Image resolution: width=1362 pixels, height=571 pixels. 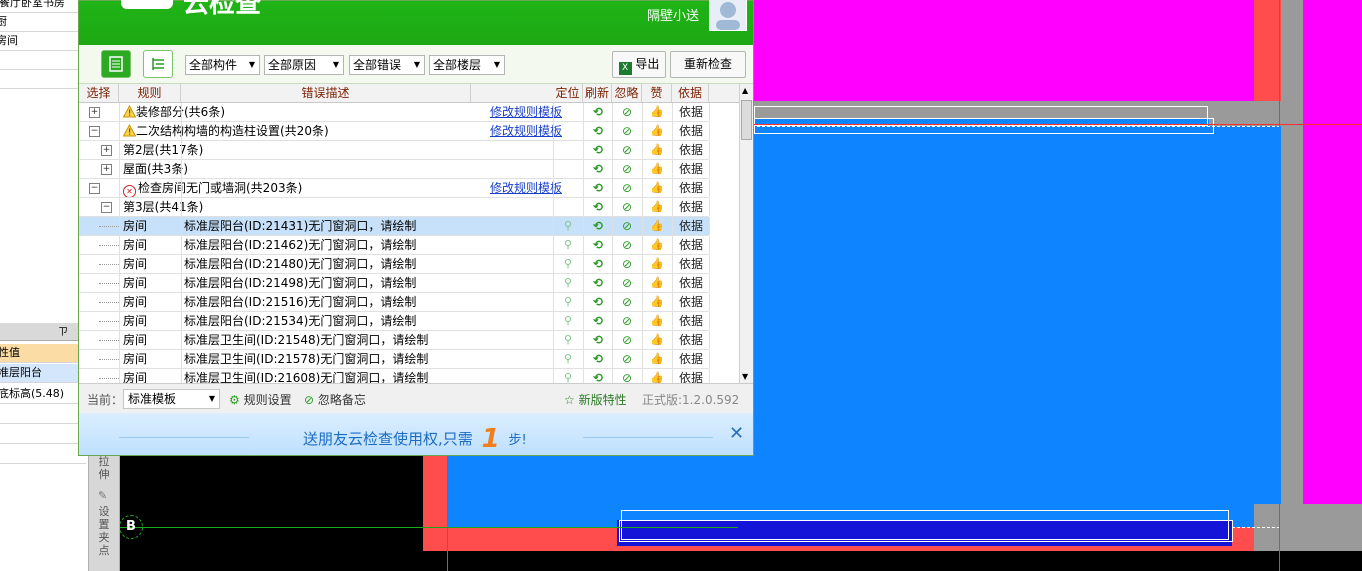 I want to click on title-bar: 云检查 隔壁小送, so click(x=416, y=22).